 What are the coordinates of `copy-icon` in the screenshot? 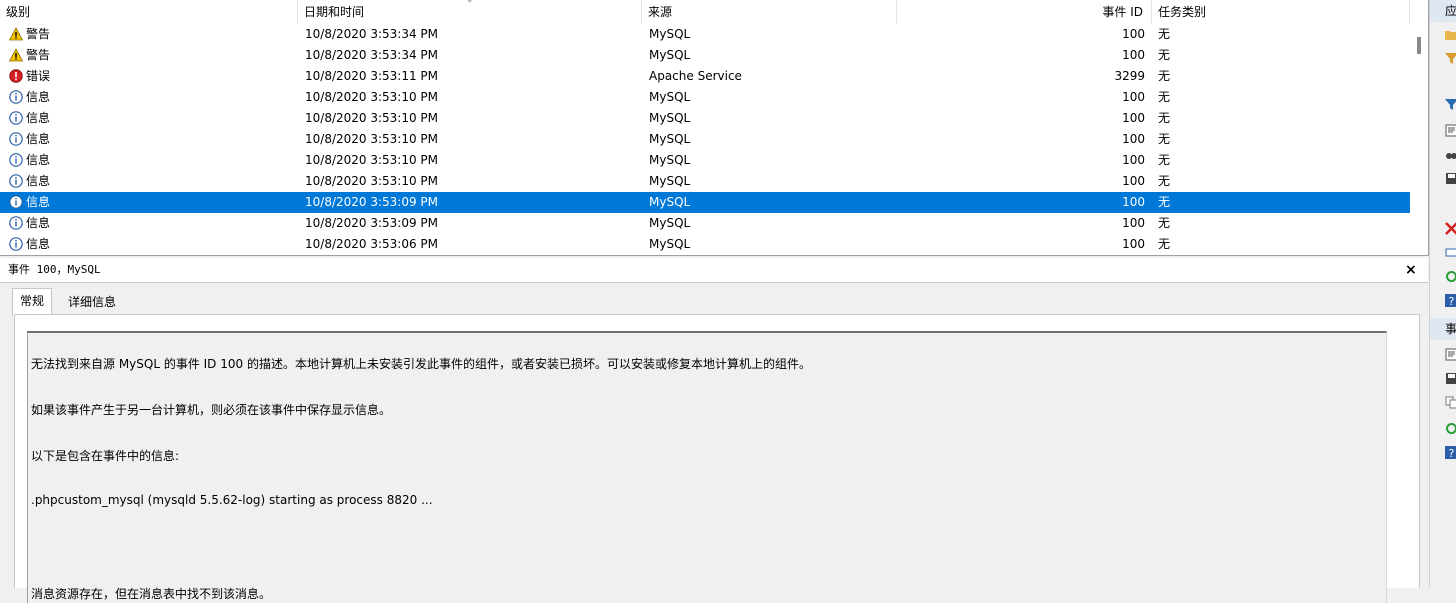 It's located at (1450, 402).